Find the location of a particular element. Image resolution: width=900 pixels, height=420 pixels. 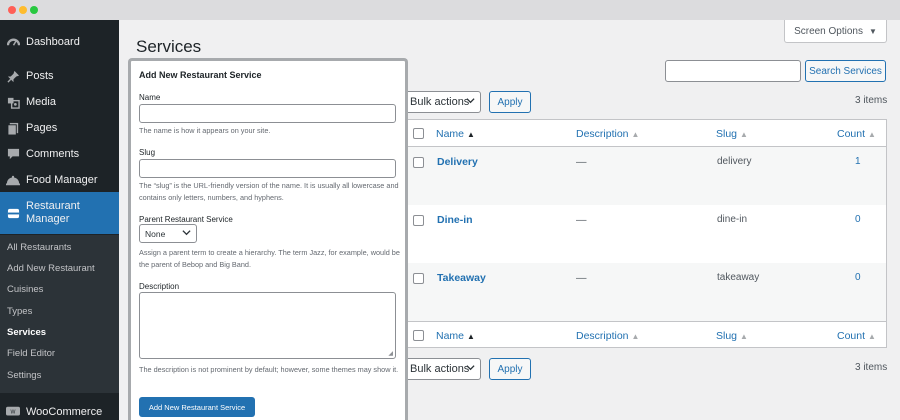

submenu-cuisines: Cuisines is located at coordinates (25, 289).